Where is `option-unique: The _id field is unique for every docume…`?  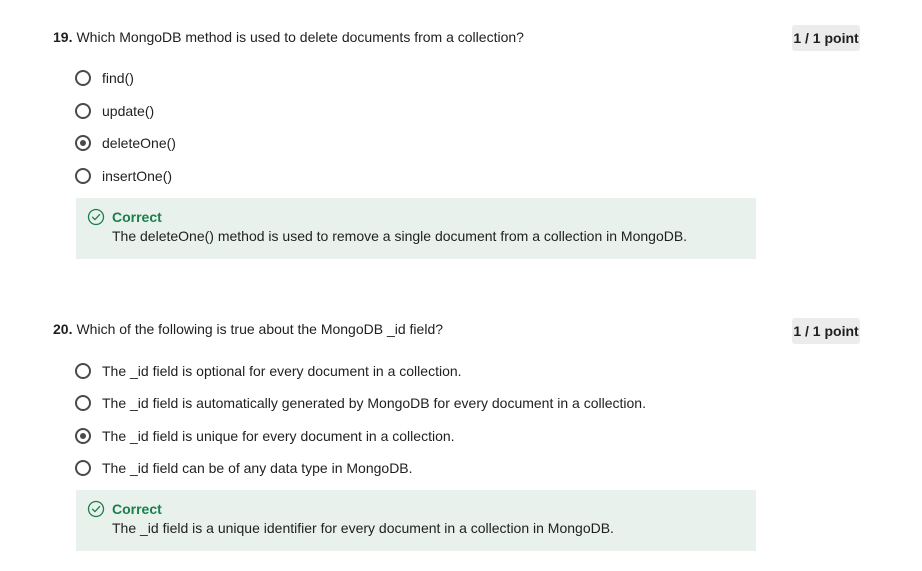 option-unique: The _id field is unique for every docume… is located at coordinates (265, 436).